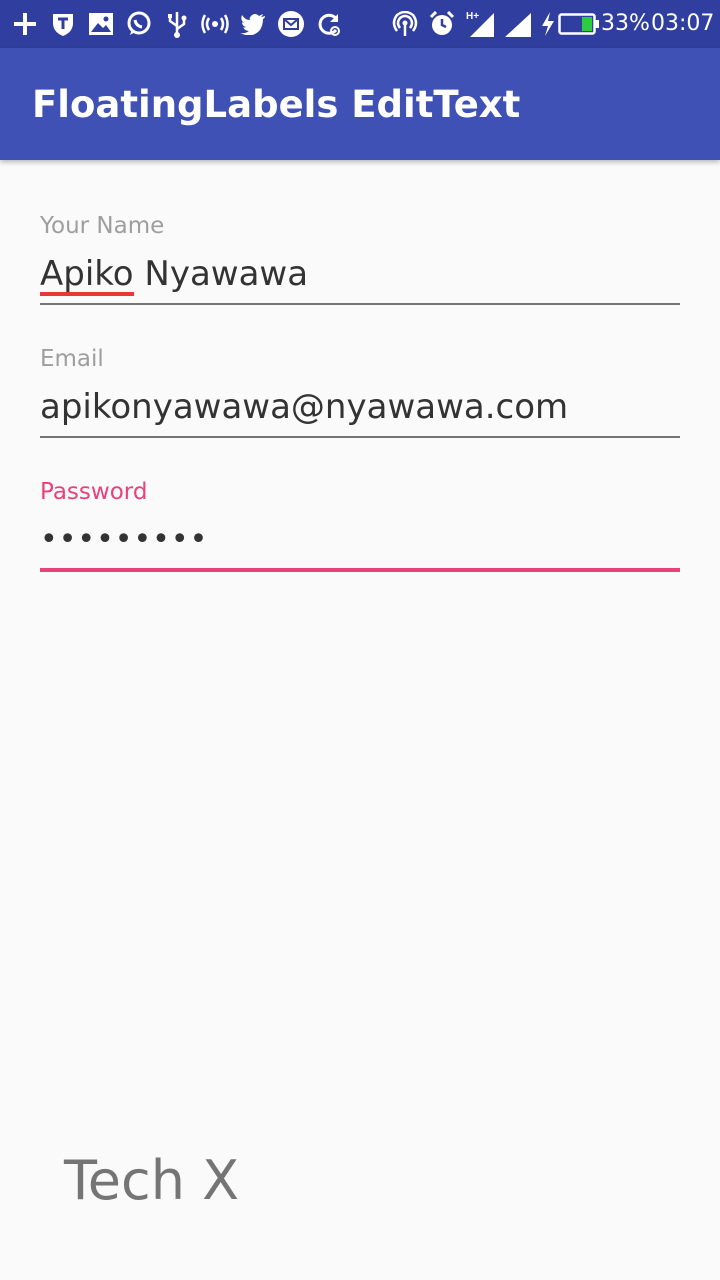 The width and height of the screenshot is (720, 1280). I want to click on plus-icon, so click(25, 24).